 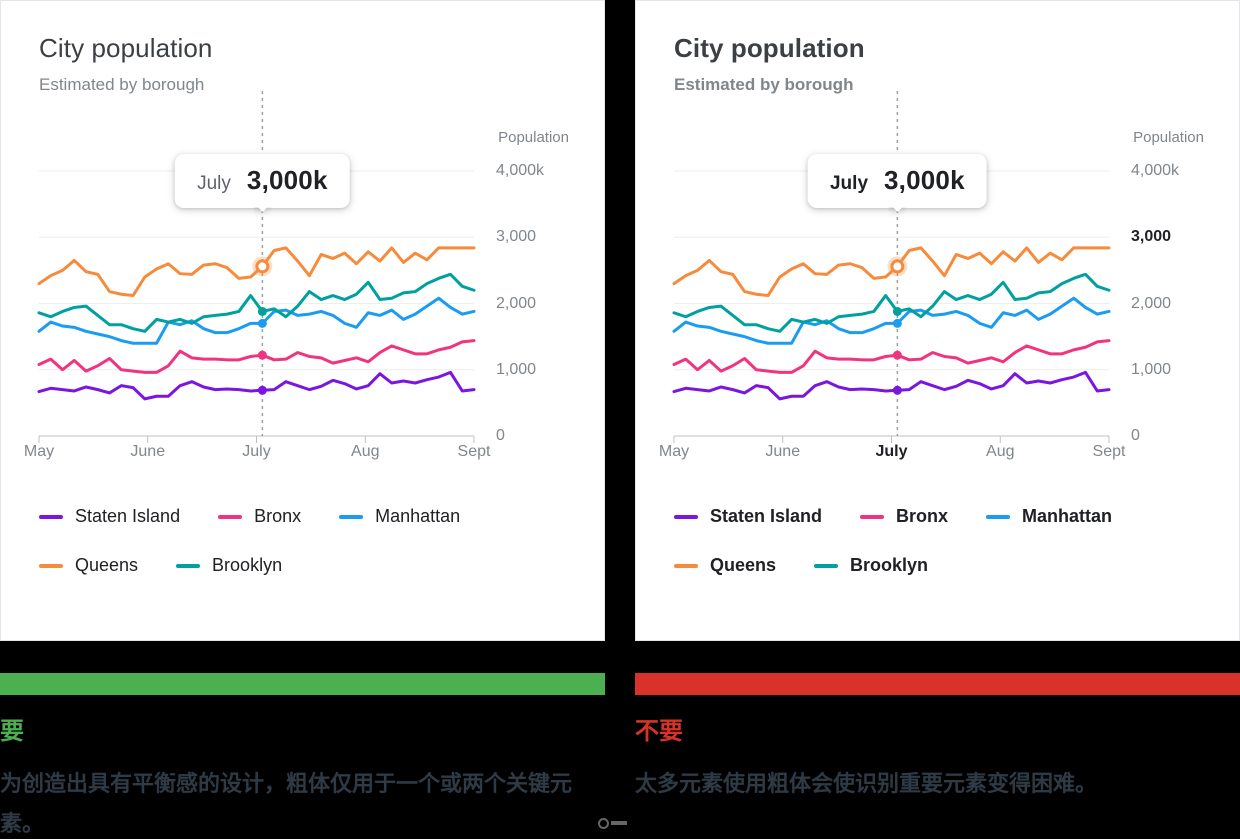 What do you see at coordinates (866, 783) in the screenshot?
I see `guidance-caption: 太多元素使用粗体会使识别重要元素变得困难。` at bounding box center [866, 783].